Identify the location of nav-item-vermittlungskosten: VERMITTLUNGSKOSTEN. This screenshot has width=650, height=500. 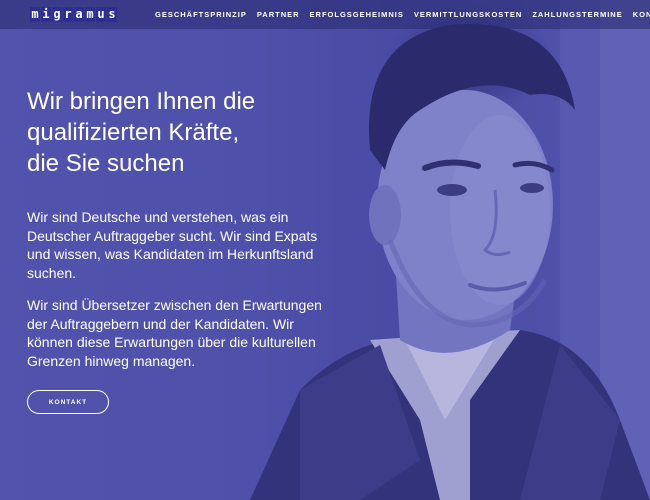
(468, 14).